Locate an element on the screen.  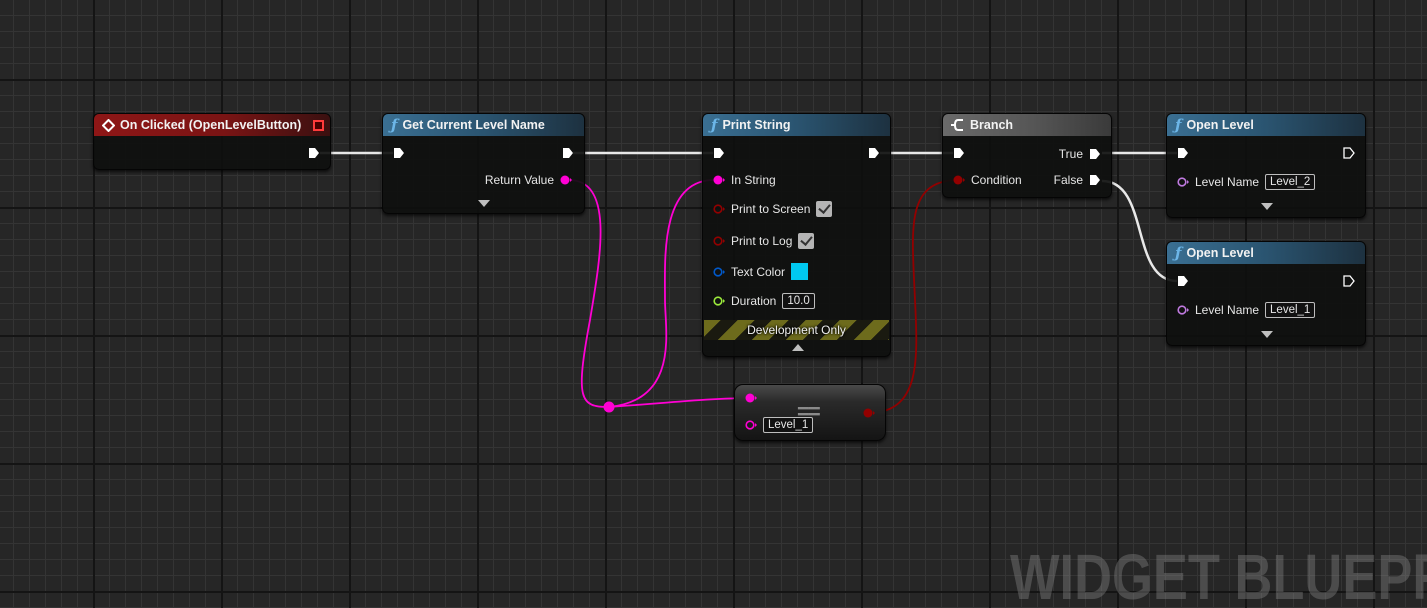
open-level-1-exec-in is located at coordinates (1183, 153).